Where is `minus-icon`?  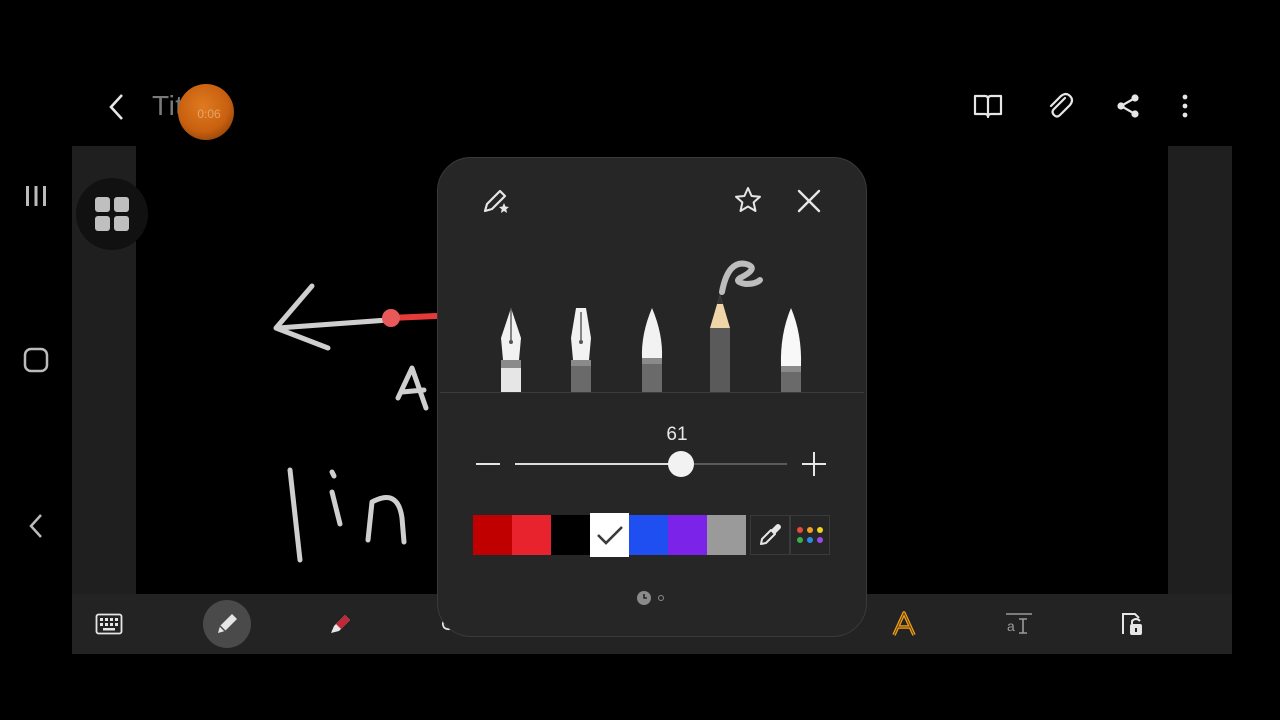
minus-icon is located at coordinates (488, 464).